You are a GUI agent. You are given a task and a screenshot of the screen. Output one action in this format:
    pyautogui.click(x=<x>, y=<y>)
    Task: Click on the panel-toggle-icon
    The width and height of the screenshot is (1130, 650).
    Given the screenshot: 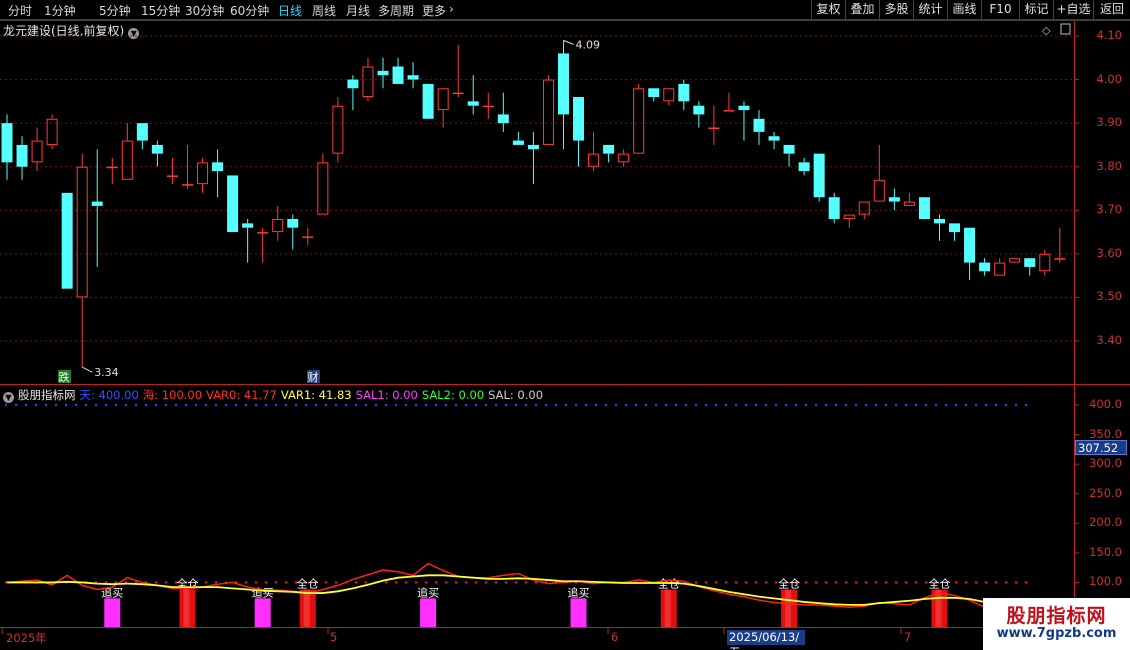 What is the action you would take?
    pyautogui.click(x=1065, y=29)
    